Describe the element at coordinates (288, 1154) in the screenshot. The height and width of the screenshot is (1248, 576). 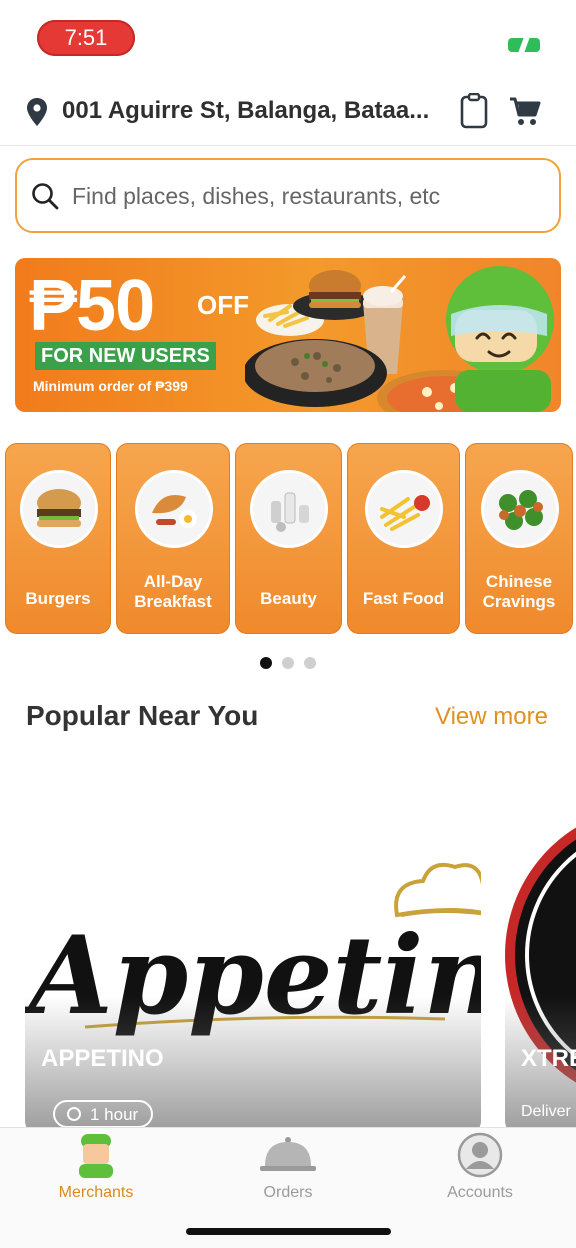
I see `cloche-icon` at that location.